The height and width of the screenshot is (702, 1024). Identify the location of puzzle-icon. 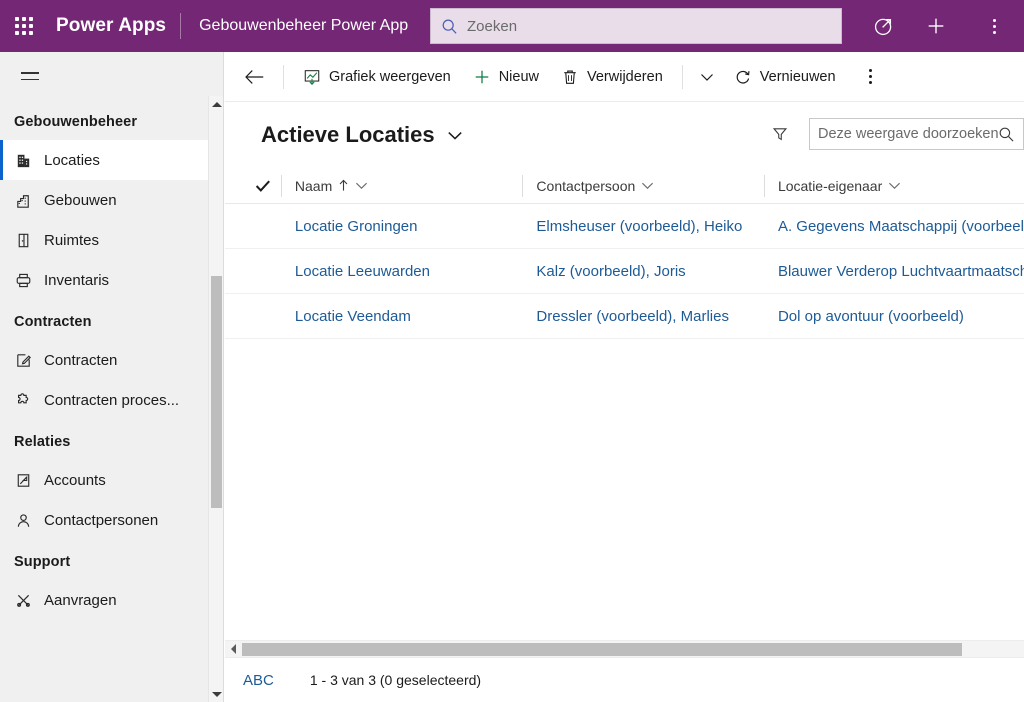
(29, 400).